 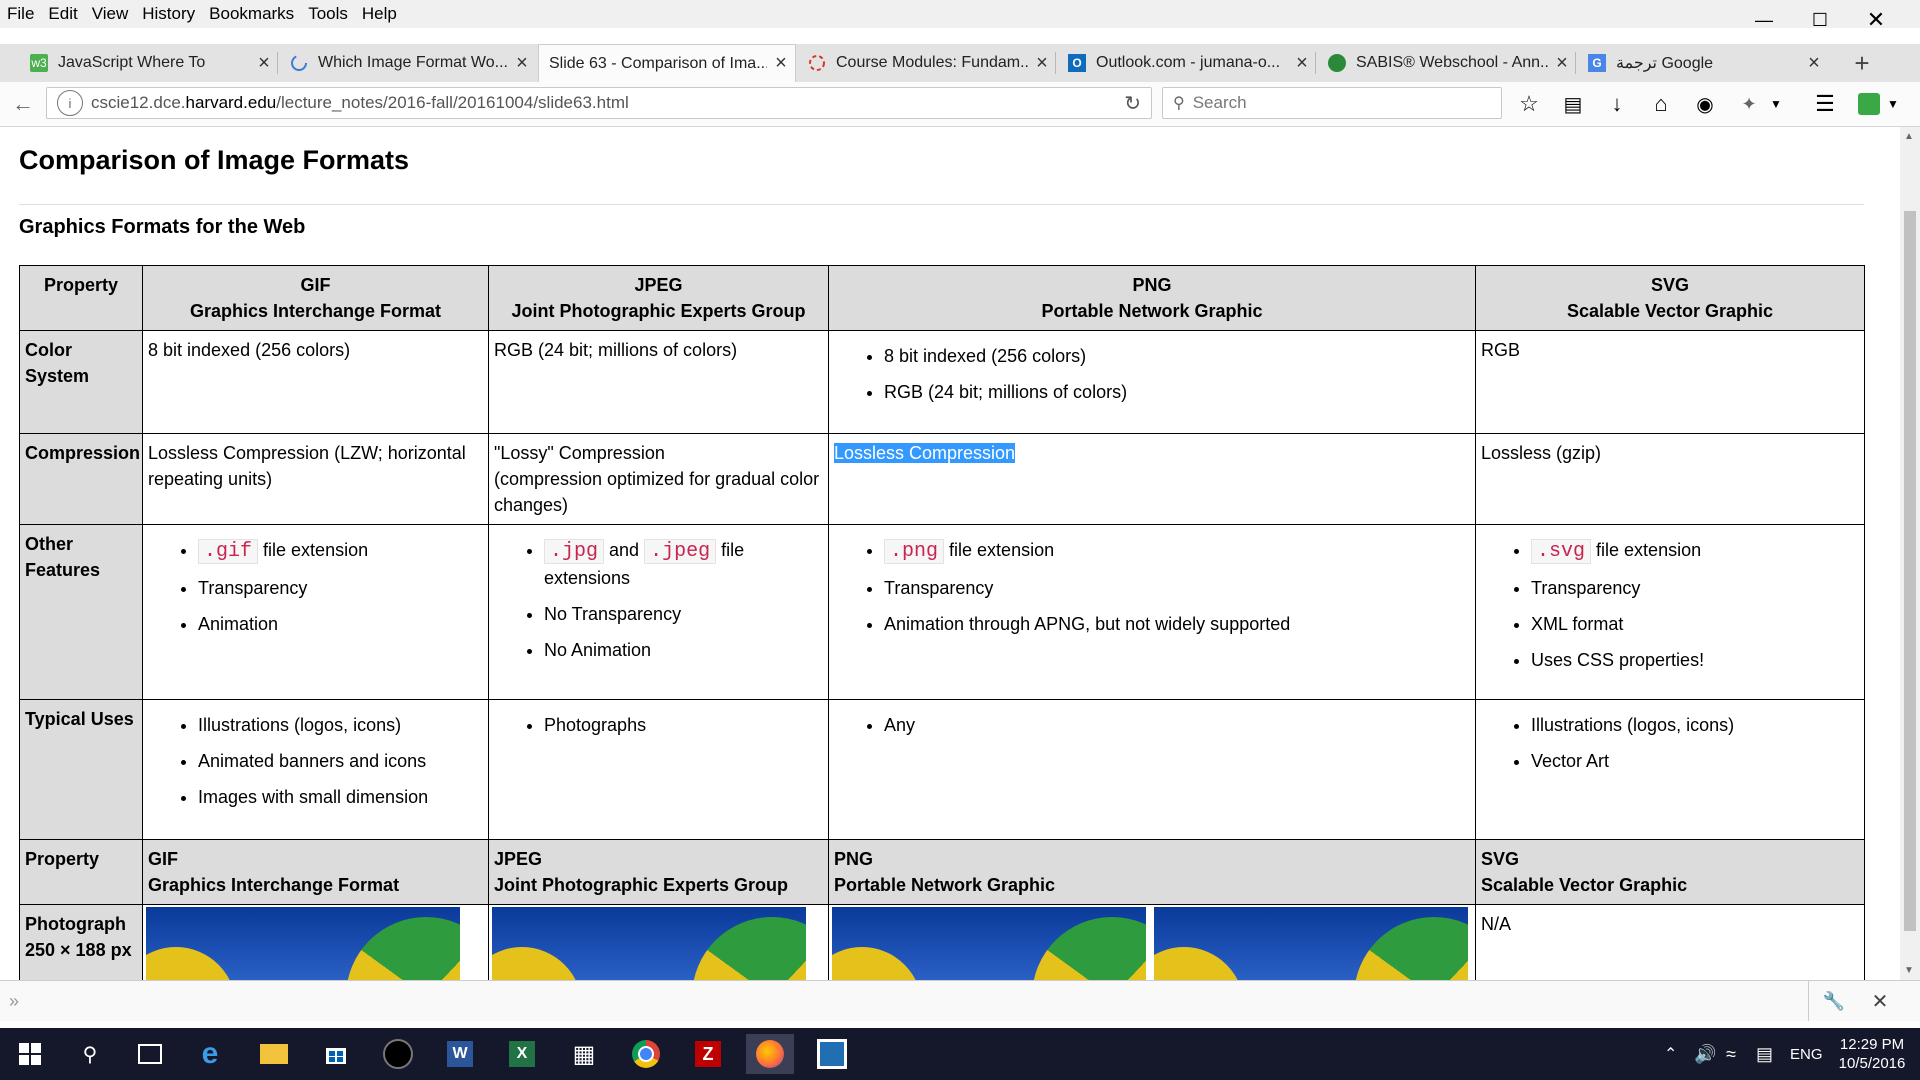 What do you see at coordinates (925, 453) in the screenshot?
I see `selected-text: Lossless Compression` at bounding box center [925, 453].